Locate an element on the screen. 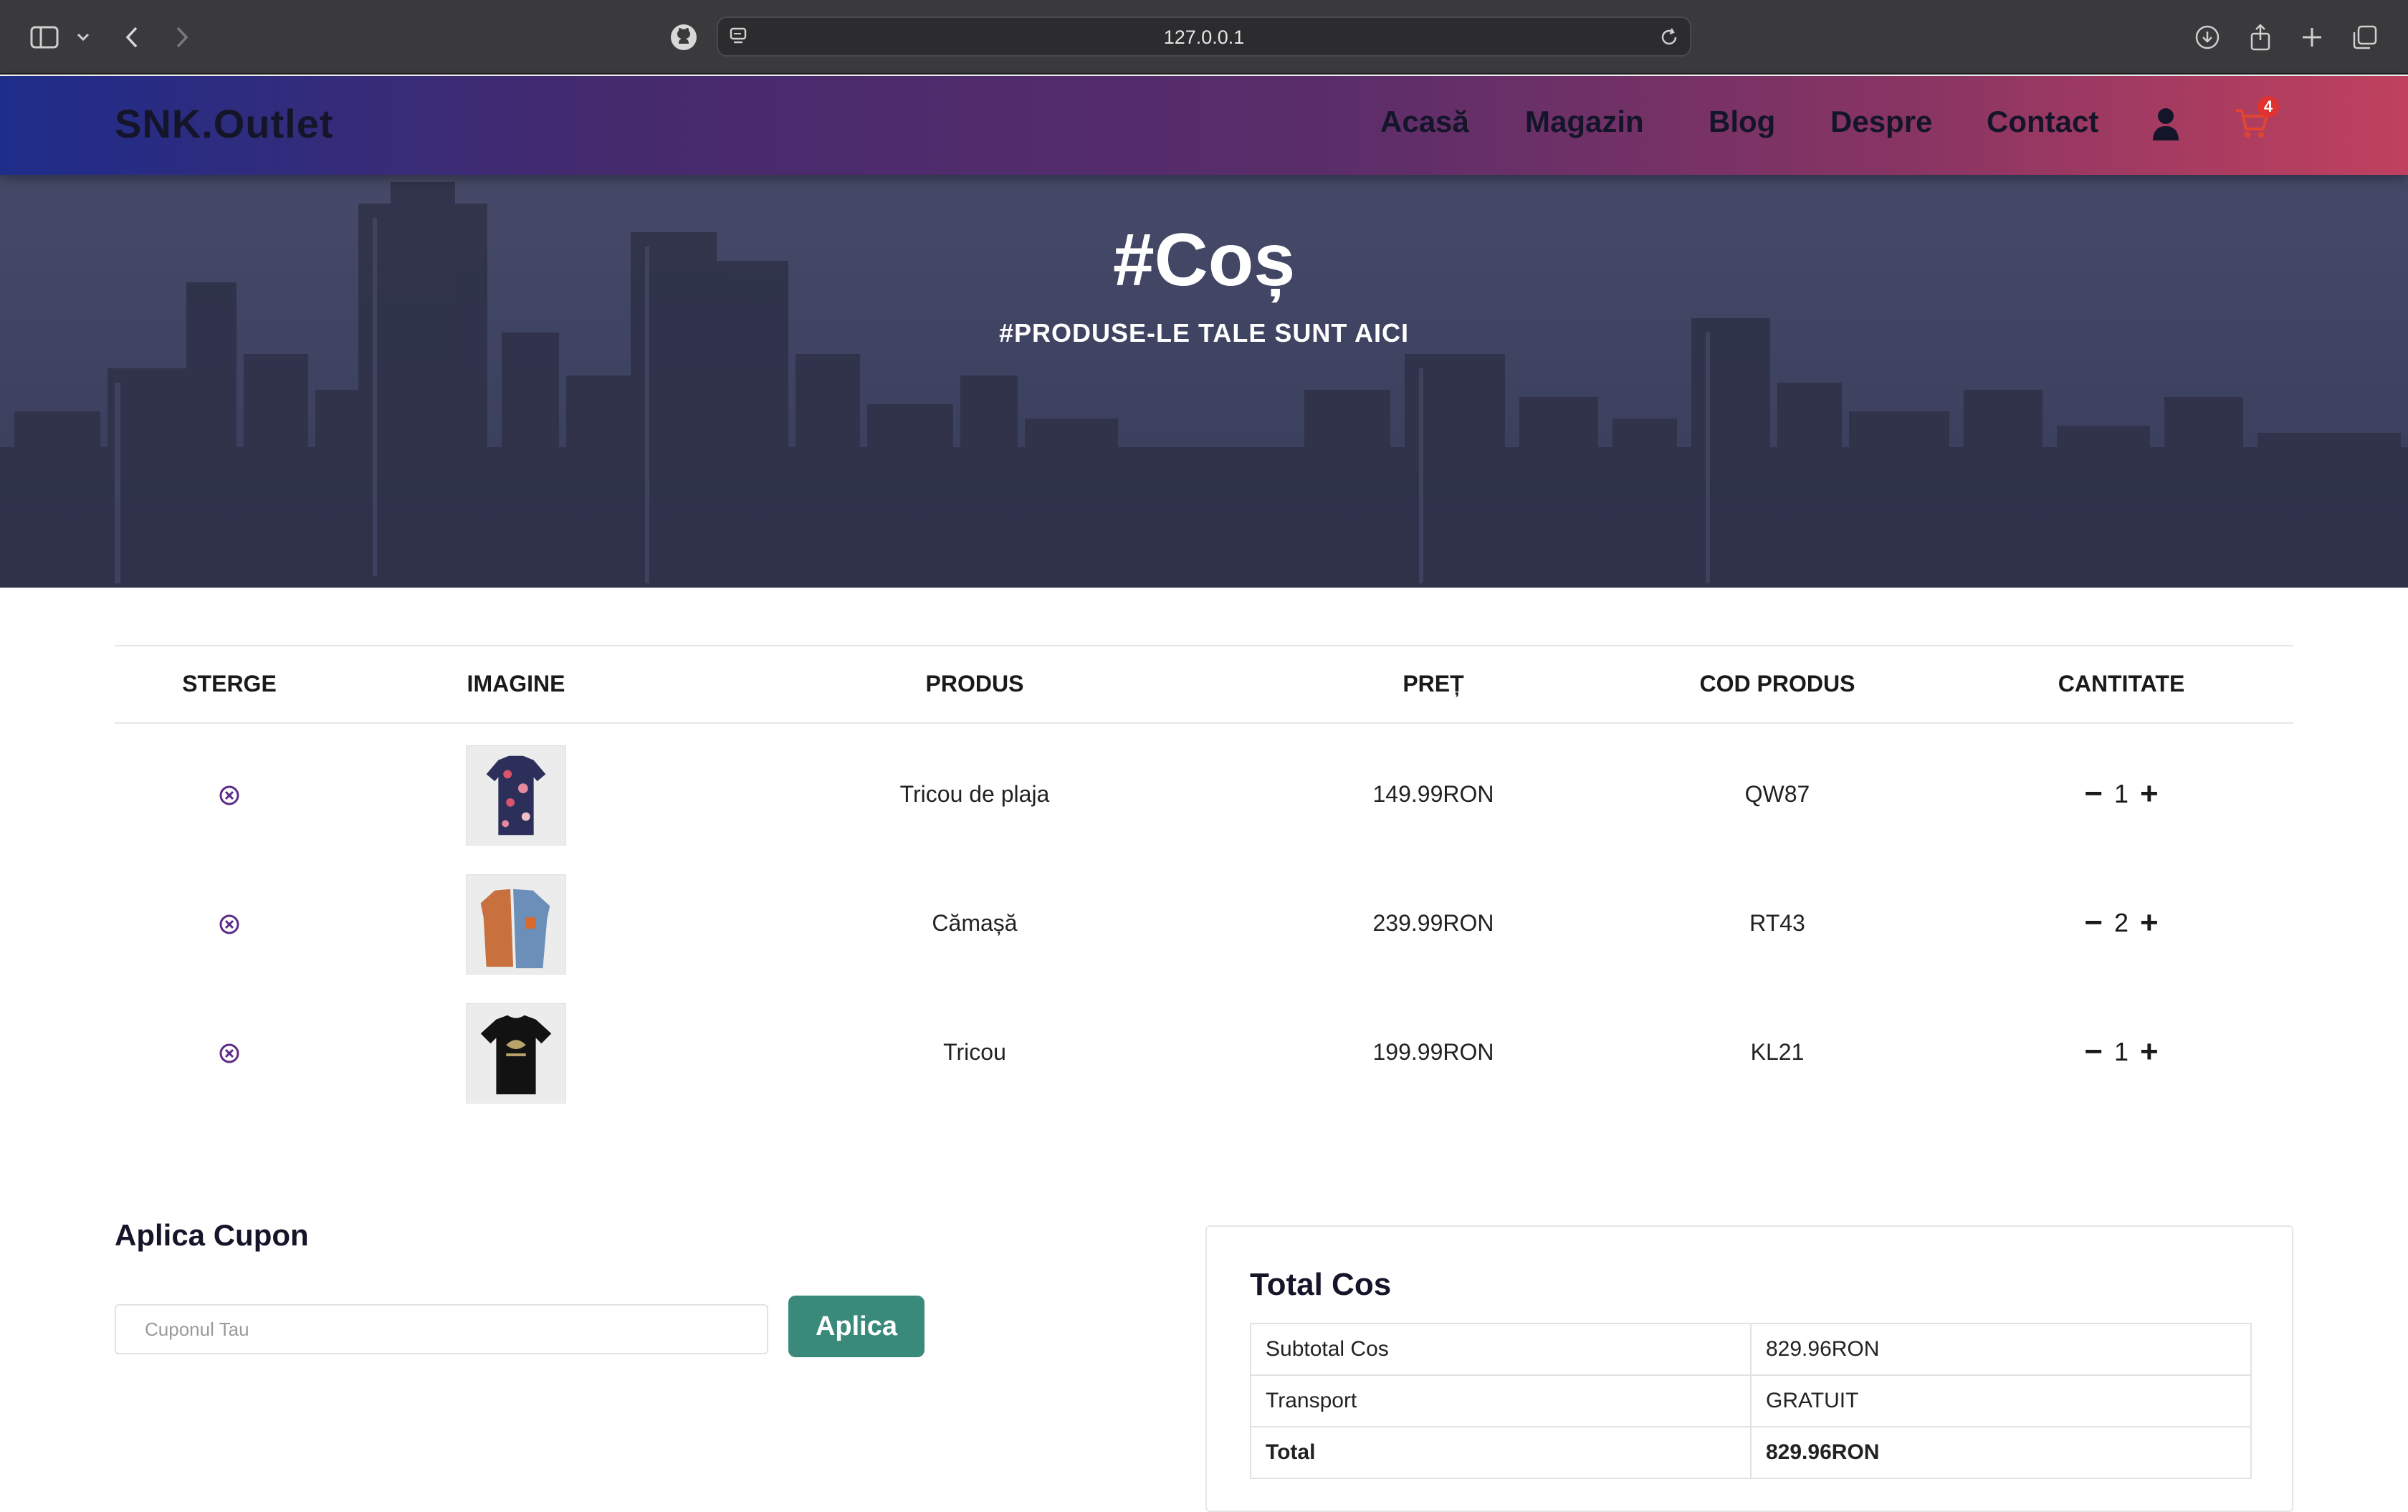 The height and width of the screenshot is (1512, 2408). product-price: 199.99RON is located at coordinates (1433, 1052).